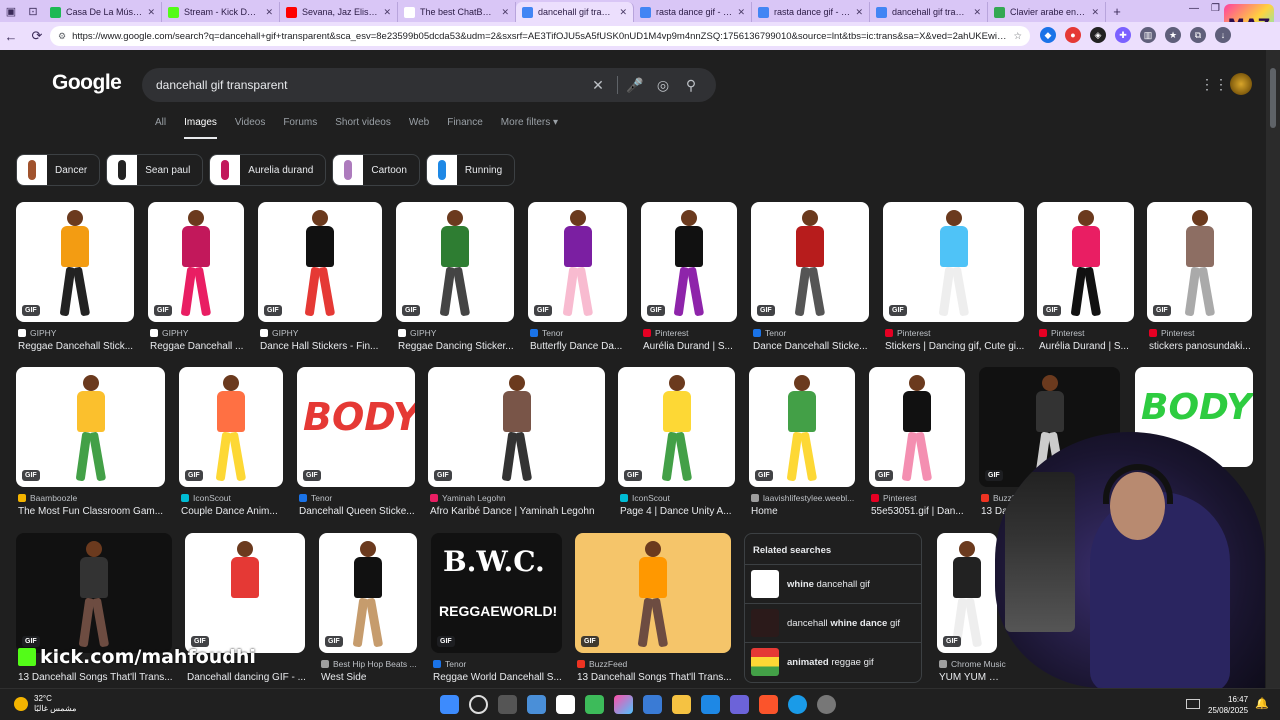 The height and width of the screenshot is (720, 1280). I want to click on result-source: Pinterest, so click(1172, 333).